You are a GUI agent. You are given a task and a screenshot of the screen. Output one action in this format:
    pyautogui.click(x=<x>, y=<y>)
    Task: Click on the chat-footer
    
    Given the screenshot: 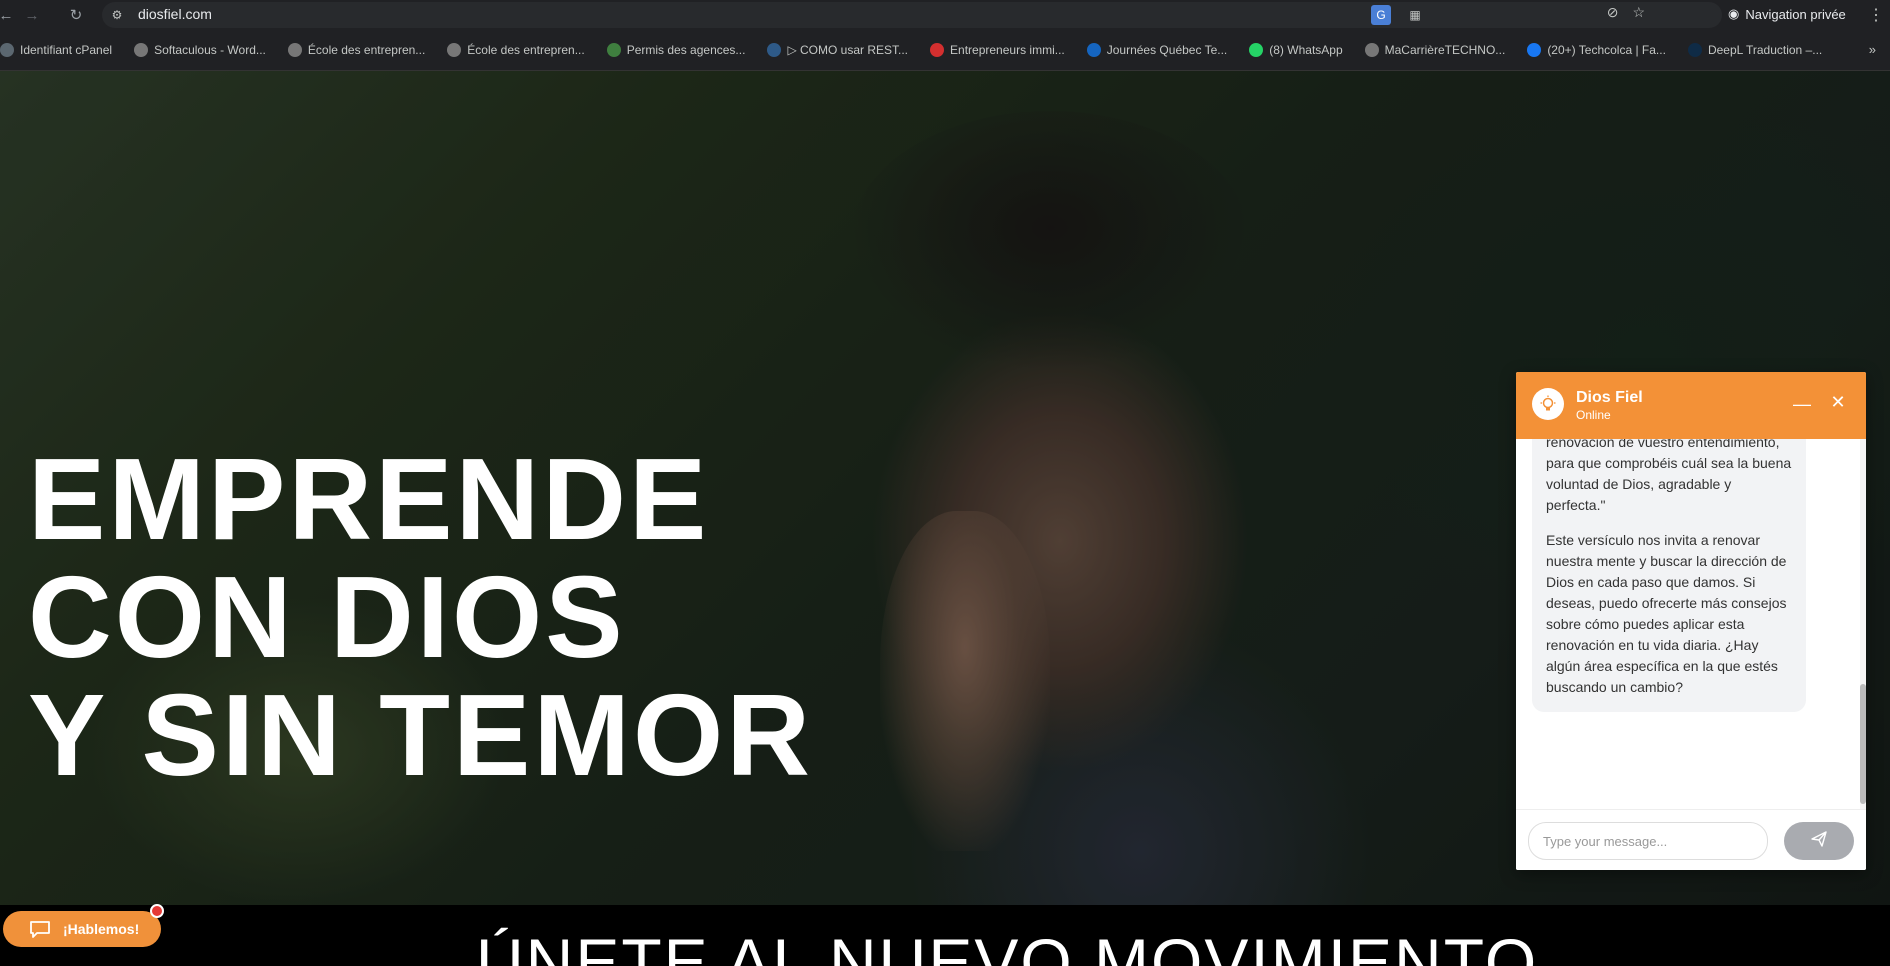 What is the action you would take?
    pyautogui.click(x=1691, y=839)
    